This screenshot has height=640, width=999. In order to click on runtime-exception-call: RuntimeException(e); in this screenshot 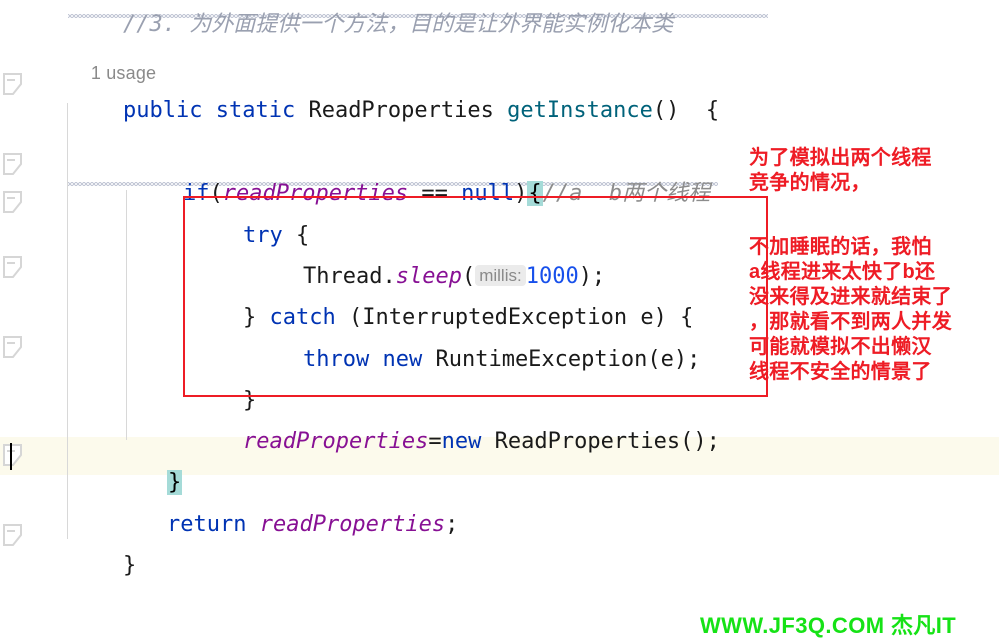, I will do `click(568, 359)`.